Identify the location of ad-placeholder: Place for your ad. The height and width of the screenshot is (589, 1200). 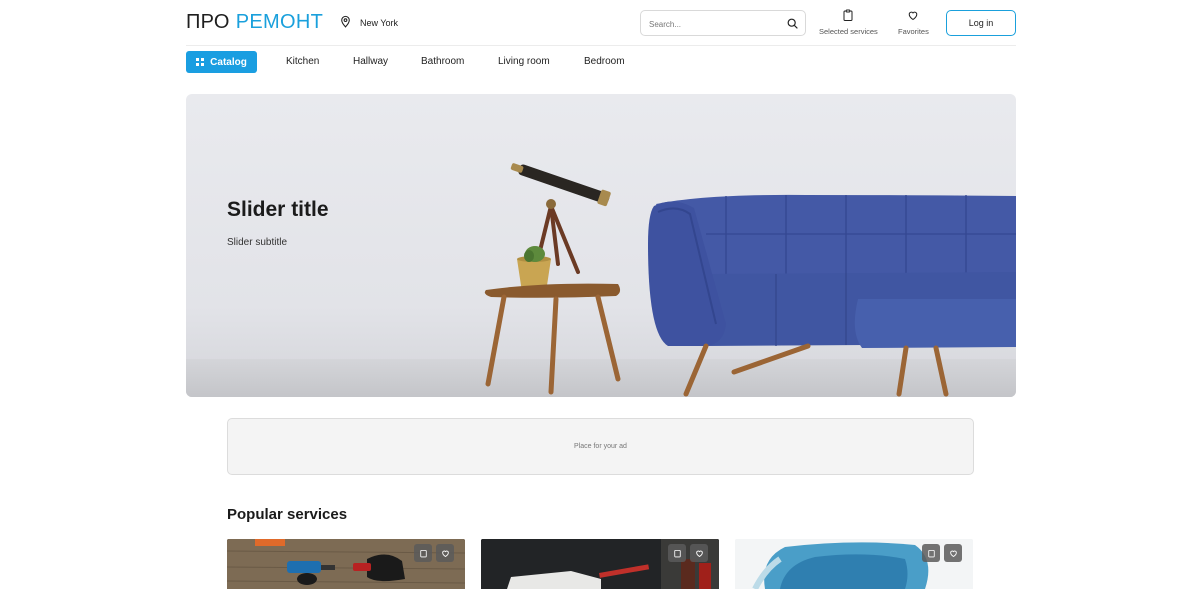
(600, 446).